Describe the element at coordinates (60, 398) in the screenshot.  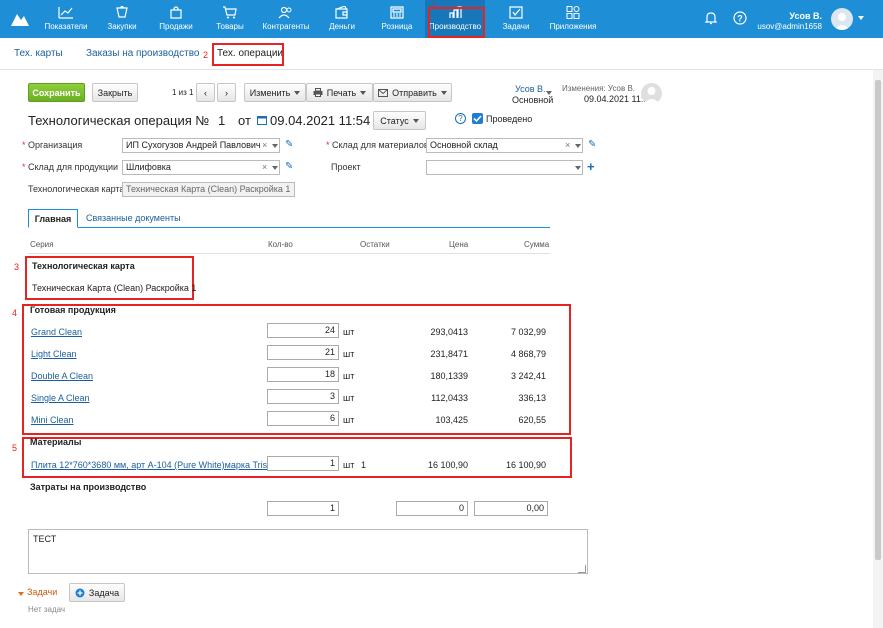
I see `product-link: Single A Clean` at that location.